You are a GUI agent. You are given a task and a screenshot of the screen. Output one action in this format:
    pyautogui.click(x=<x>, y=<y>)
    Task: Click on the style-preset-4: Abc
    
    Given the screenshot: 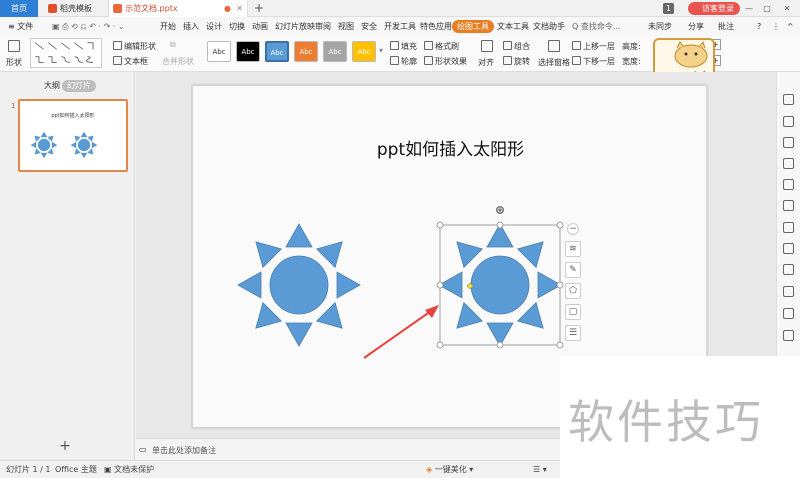 What is the action you would take?
    pyautogui.click(x=306, y=51)
    